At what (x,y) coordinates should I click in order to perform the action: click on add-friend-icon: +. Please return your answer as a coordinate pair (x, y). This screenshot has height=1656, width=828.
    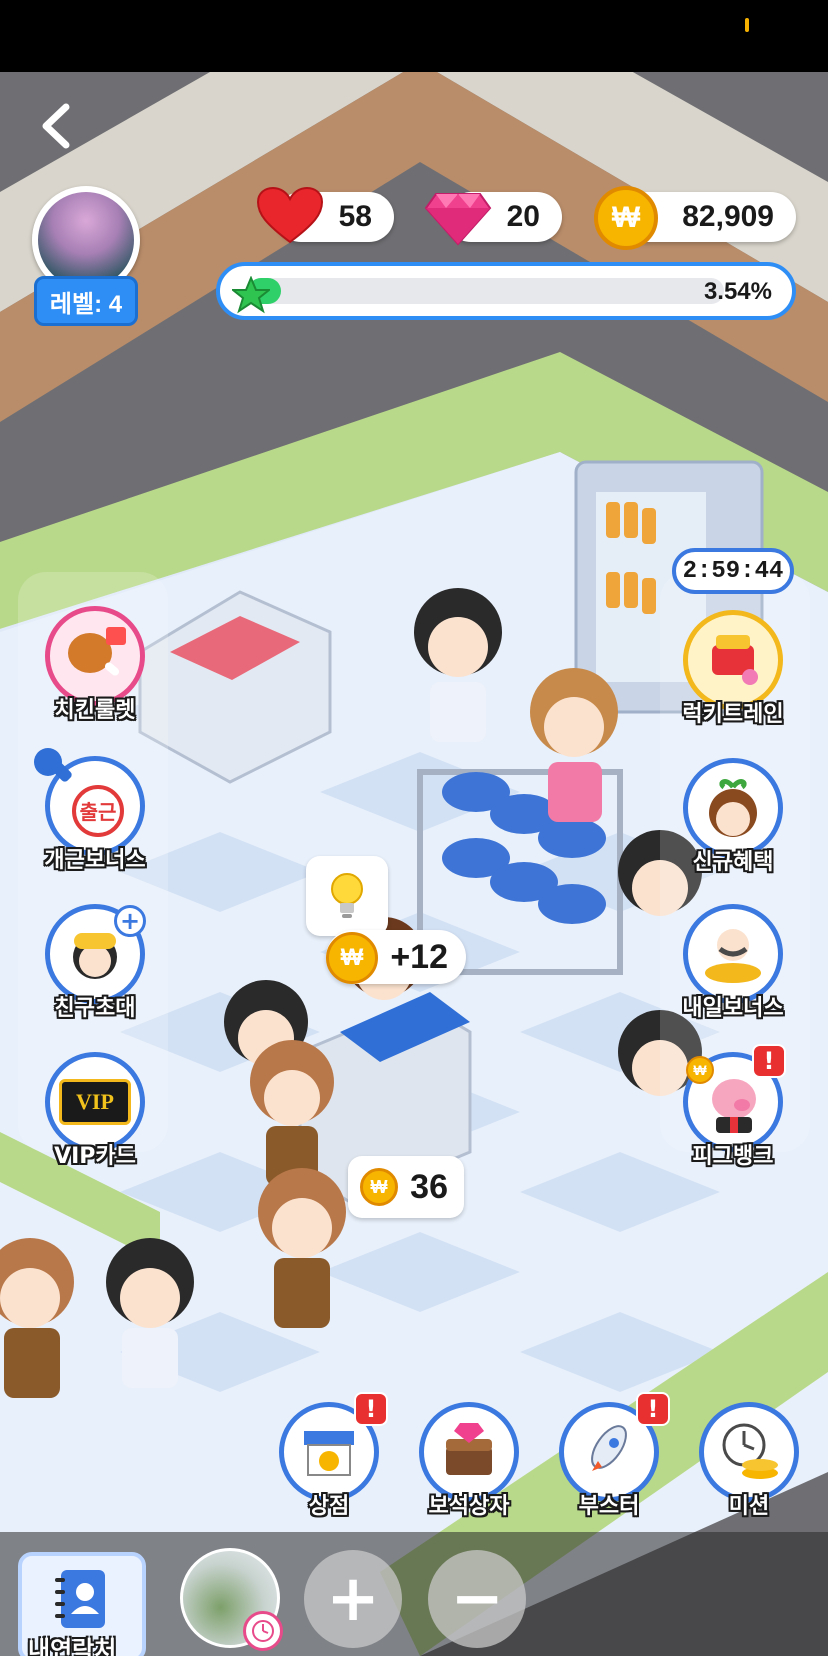
    Looking at the image, I should click on (130, 921).